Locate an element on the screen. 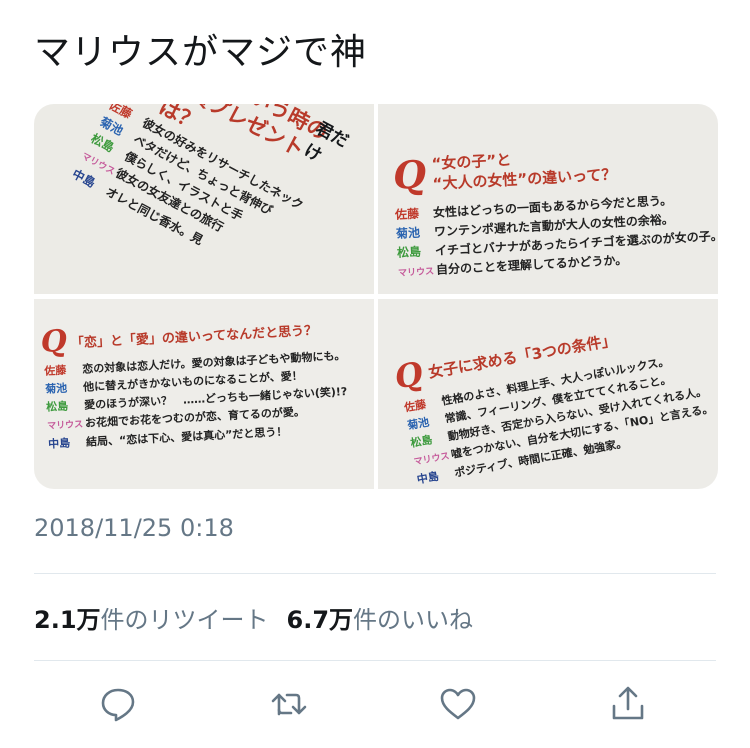  photo-2-name-2: 菊池 is located at coordinates (408, 233).